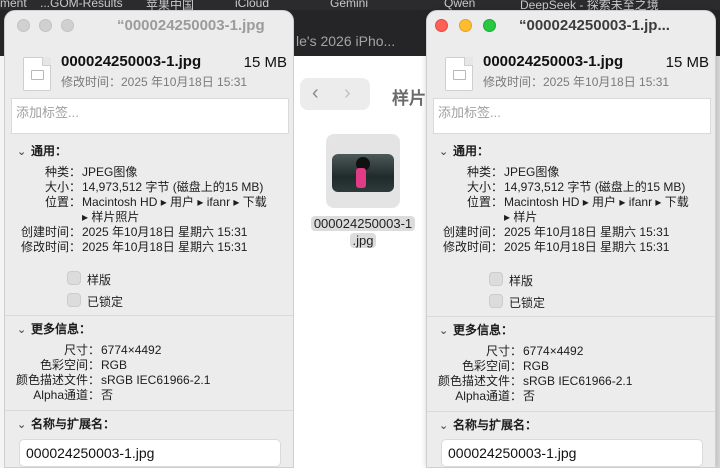 Image resolution: width=720 pixels, height=468 pixels. Describe the element at coordinates (81, 5) in the screenshot. I see `menubar-item: ...GOM-Results` at that location.